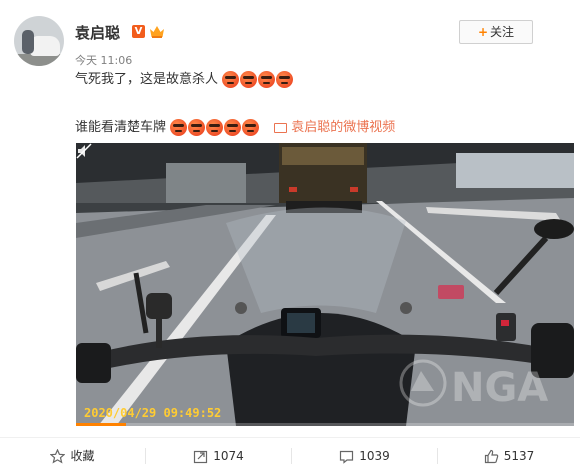 The image size is (580, 474). What do you see at coordinates (153, 413) in the screenshot?
I see `video-timestamp: 2020/04/29 09:49:52` at bounding box center [153, 413].